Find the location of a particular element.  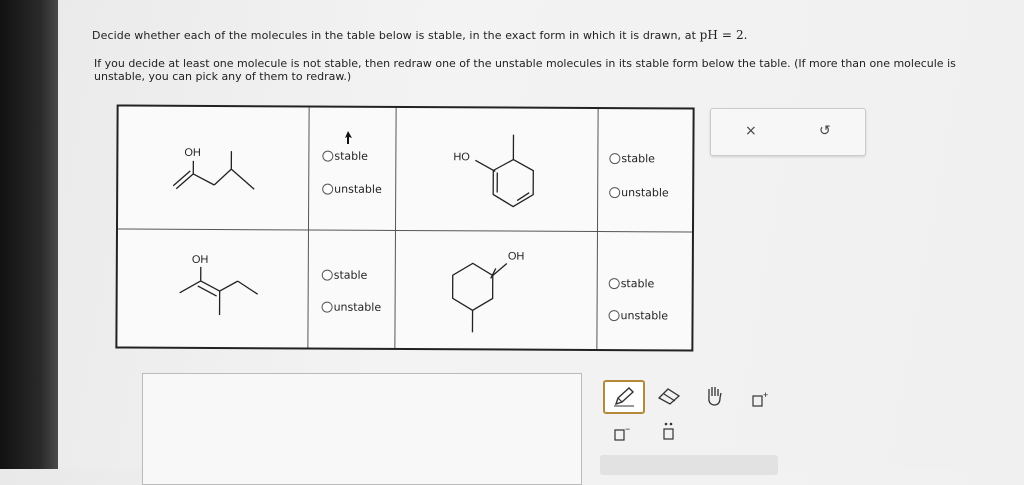

eraser-tool-button is located at coordinates (669, 398).